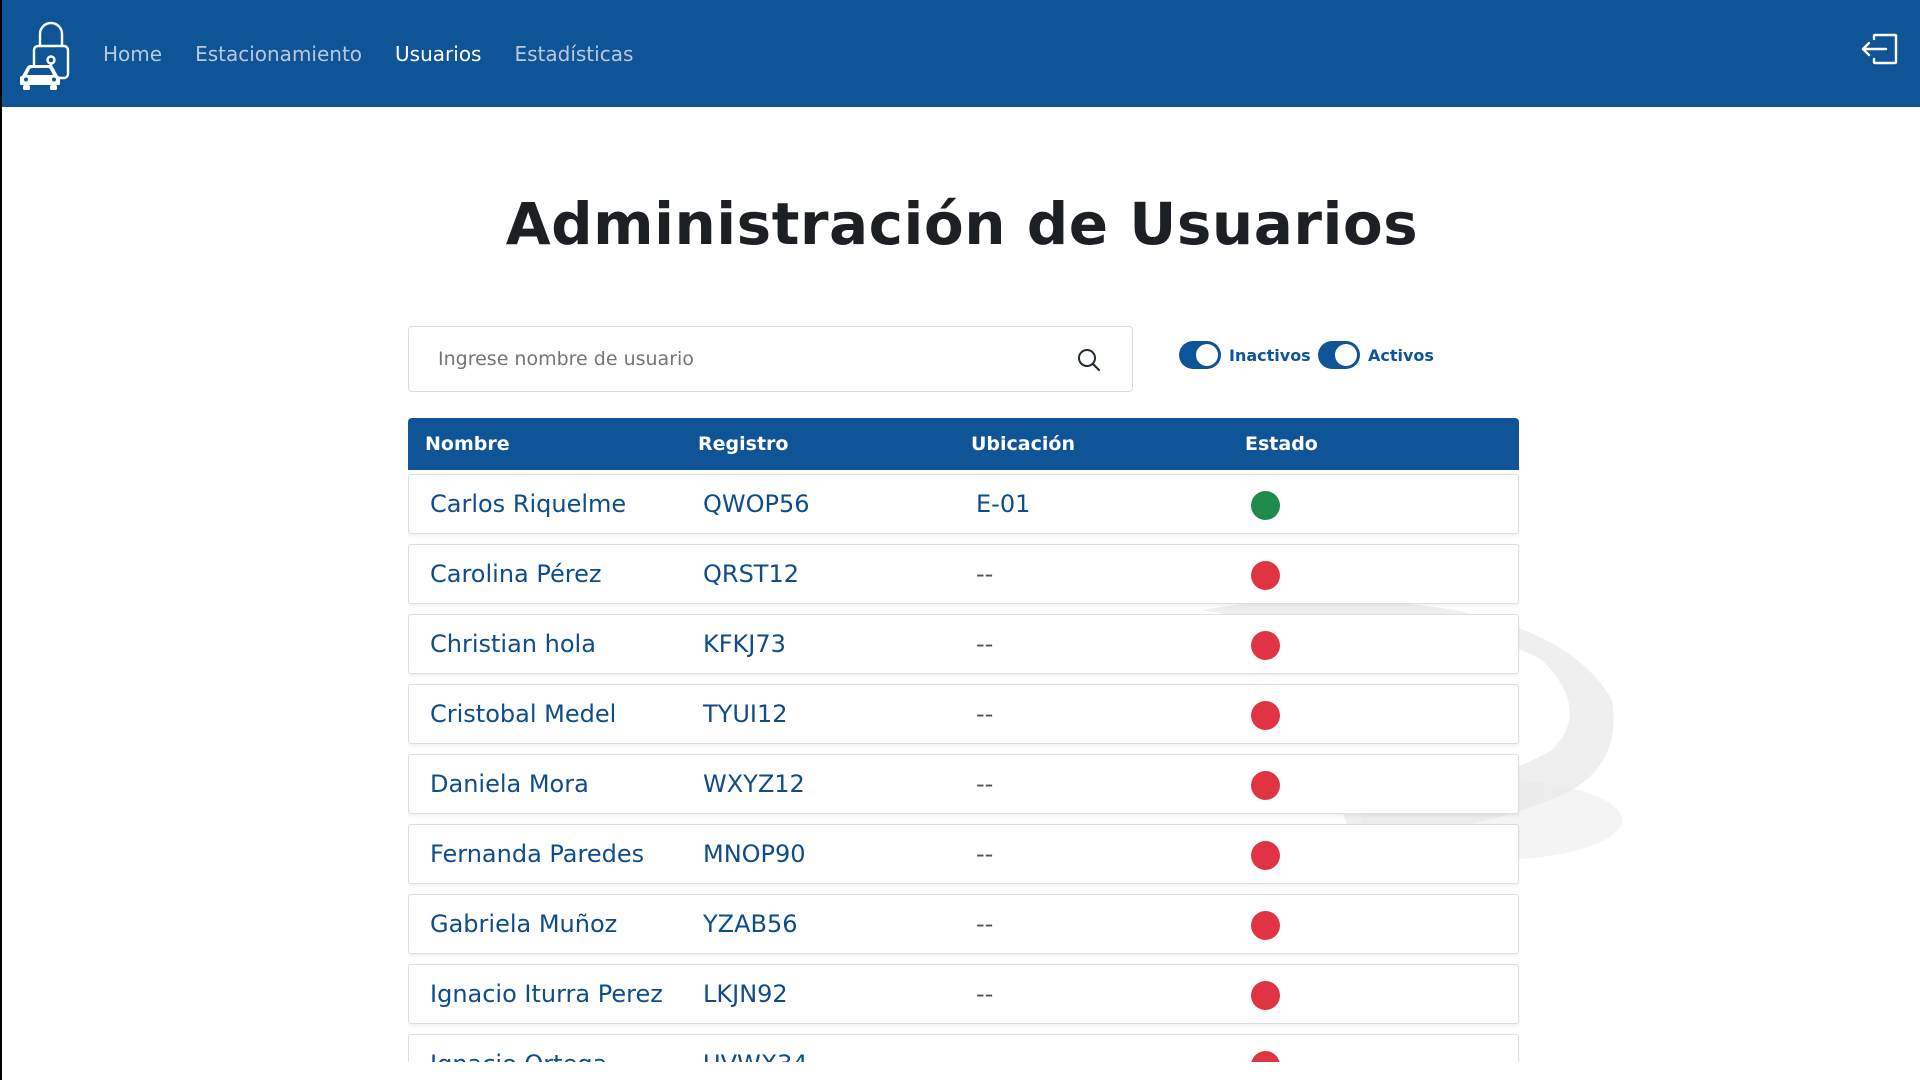 The image size is (1920, 1080). Describe the element at coordinates (751, 574) in the screenshot. I see `cell-registro: QRST12` at that location.